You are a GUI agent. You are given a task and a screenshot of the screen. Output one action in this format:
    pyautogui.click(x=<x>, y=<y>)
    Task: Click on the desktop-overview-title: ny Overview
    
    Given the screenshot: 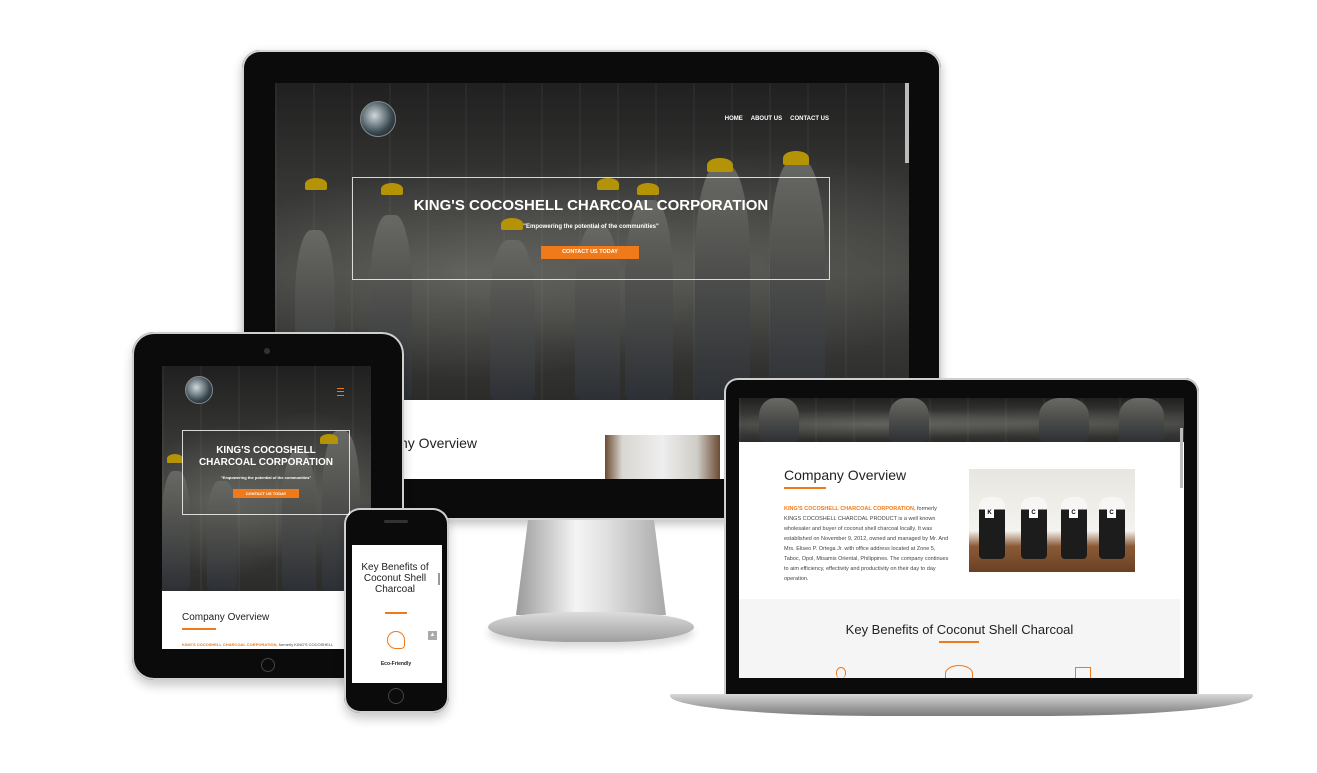 What is the action you would take?
    pyautogui.click(x=439, y=443)
    